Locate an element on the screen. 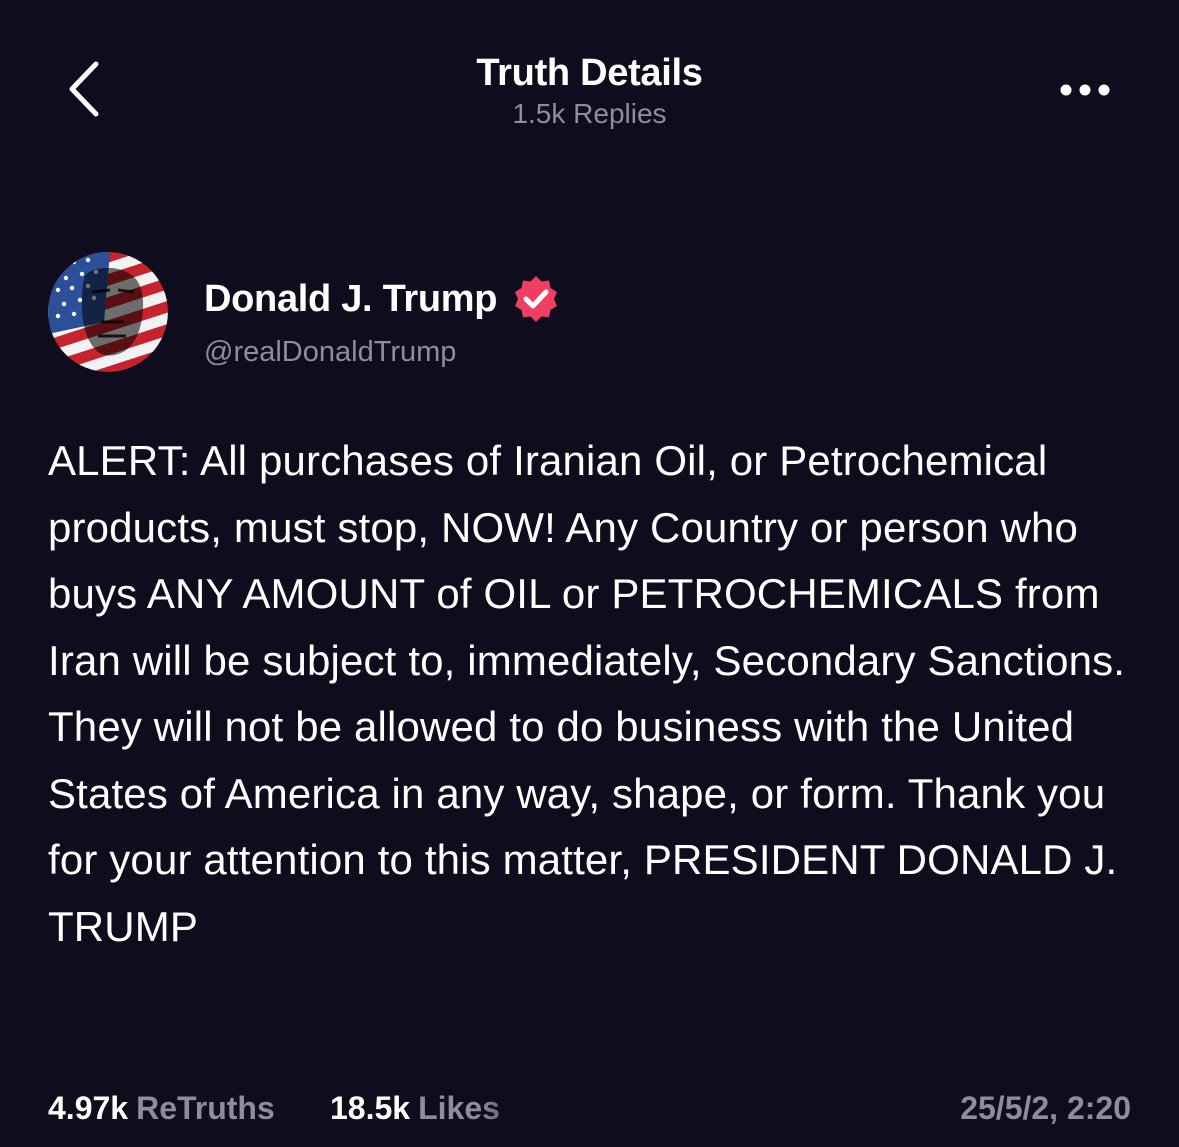 This screenshot has height=1147, width=1179. retruths-count: 4.97k is located at coordinates (88, 1108).